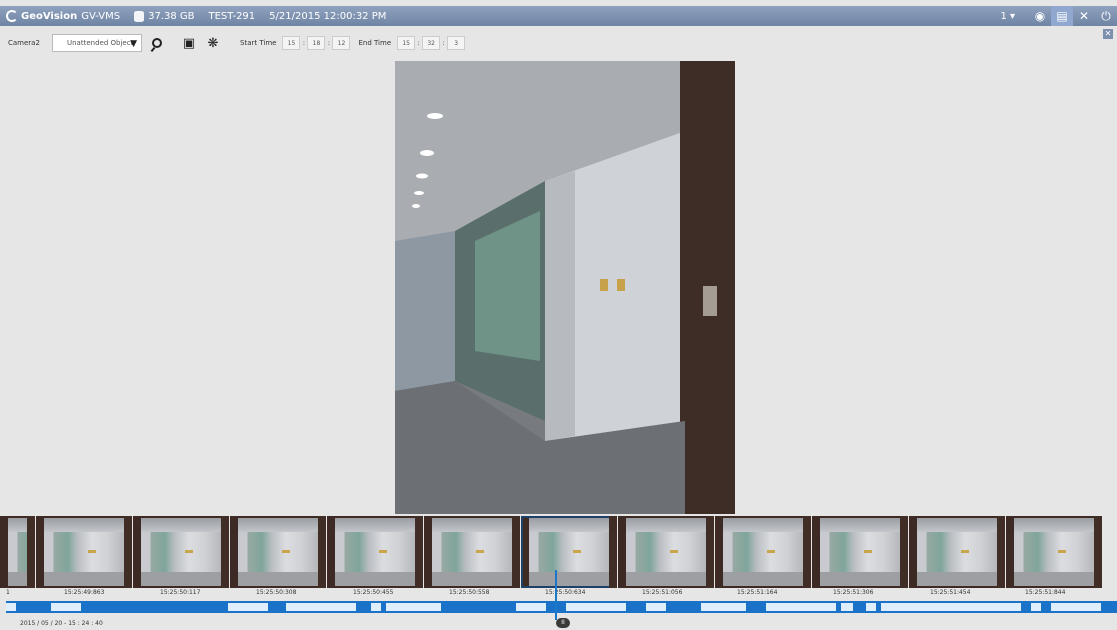  What do you see at coordinates (139, 16) in the screenshot?
I see `database-icon` at bounding box center [139, 16].